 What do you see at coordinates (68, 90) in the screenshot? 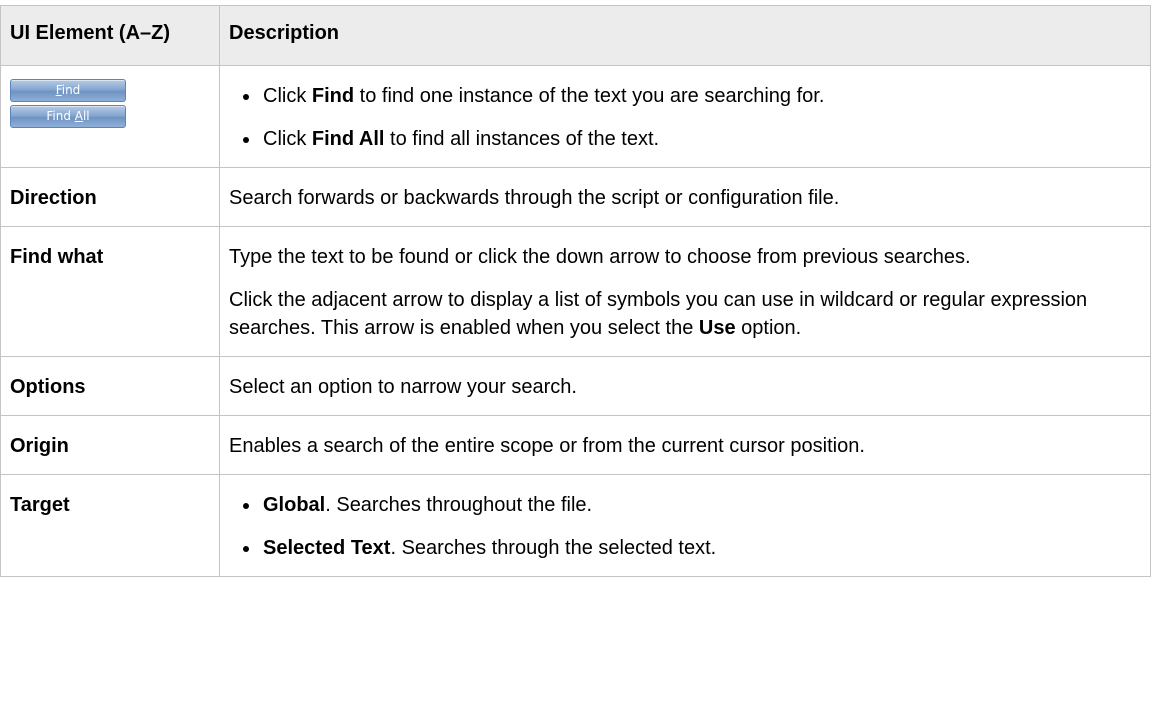
I see `find-button-image: Find` at bounding box center [68, 90].